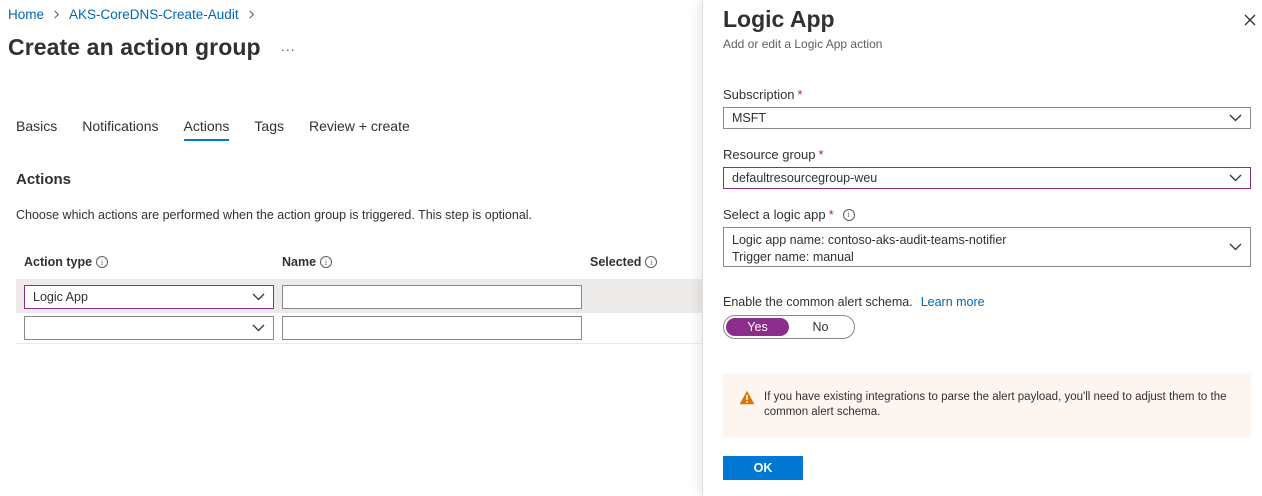  What do you see at coordinates (757, 327) in the screenshot?
I see `toggle-yes: Yes` at bounding box center [757, 327].